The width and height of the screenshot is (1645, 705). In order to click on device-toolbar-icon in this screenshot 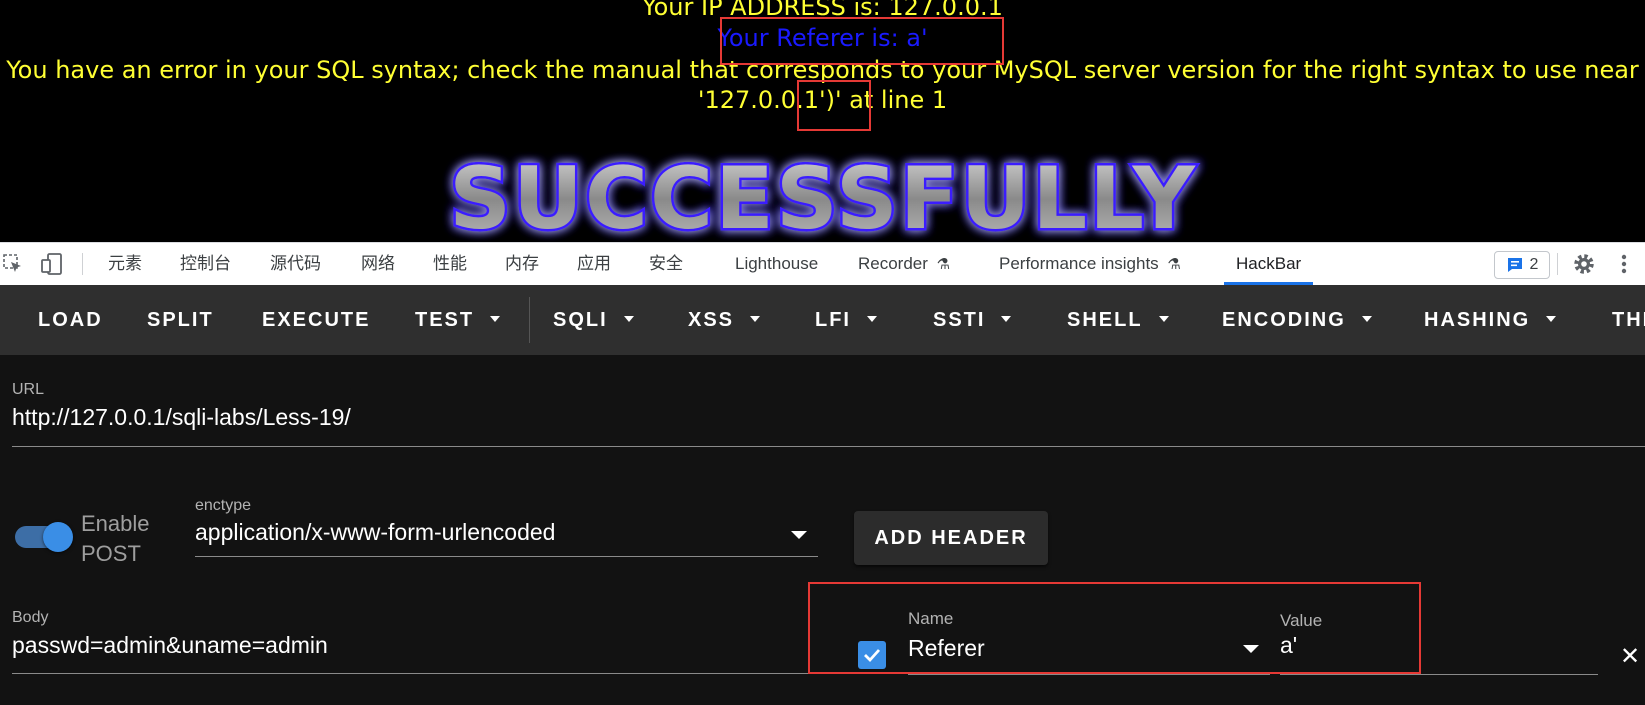, I will do `click(52, 264)`.